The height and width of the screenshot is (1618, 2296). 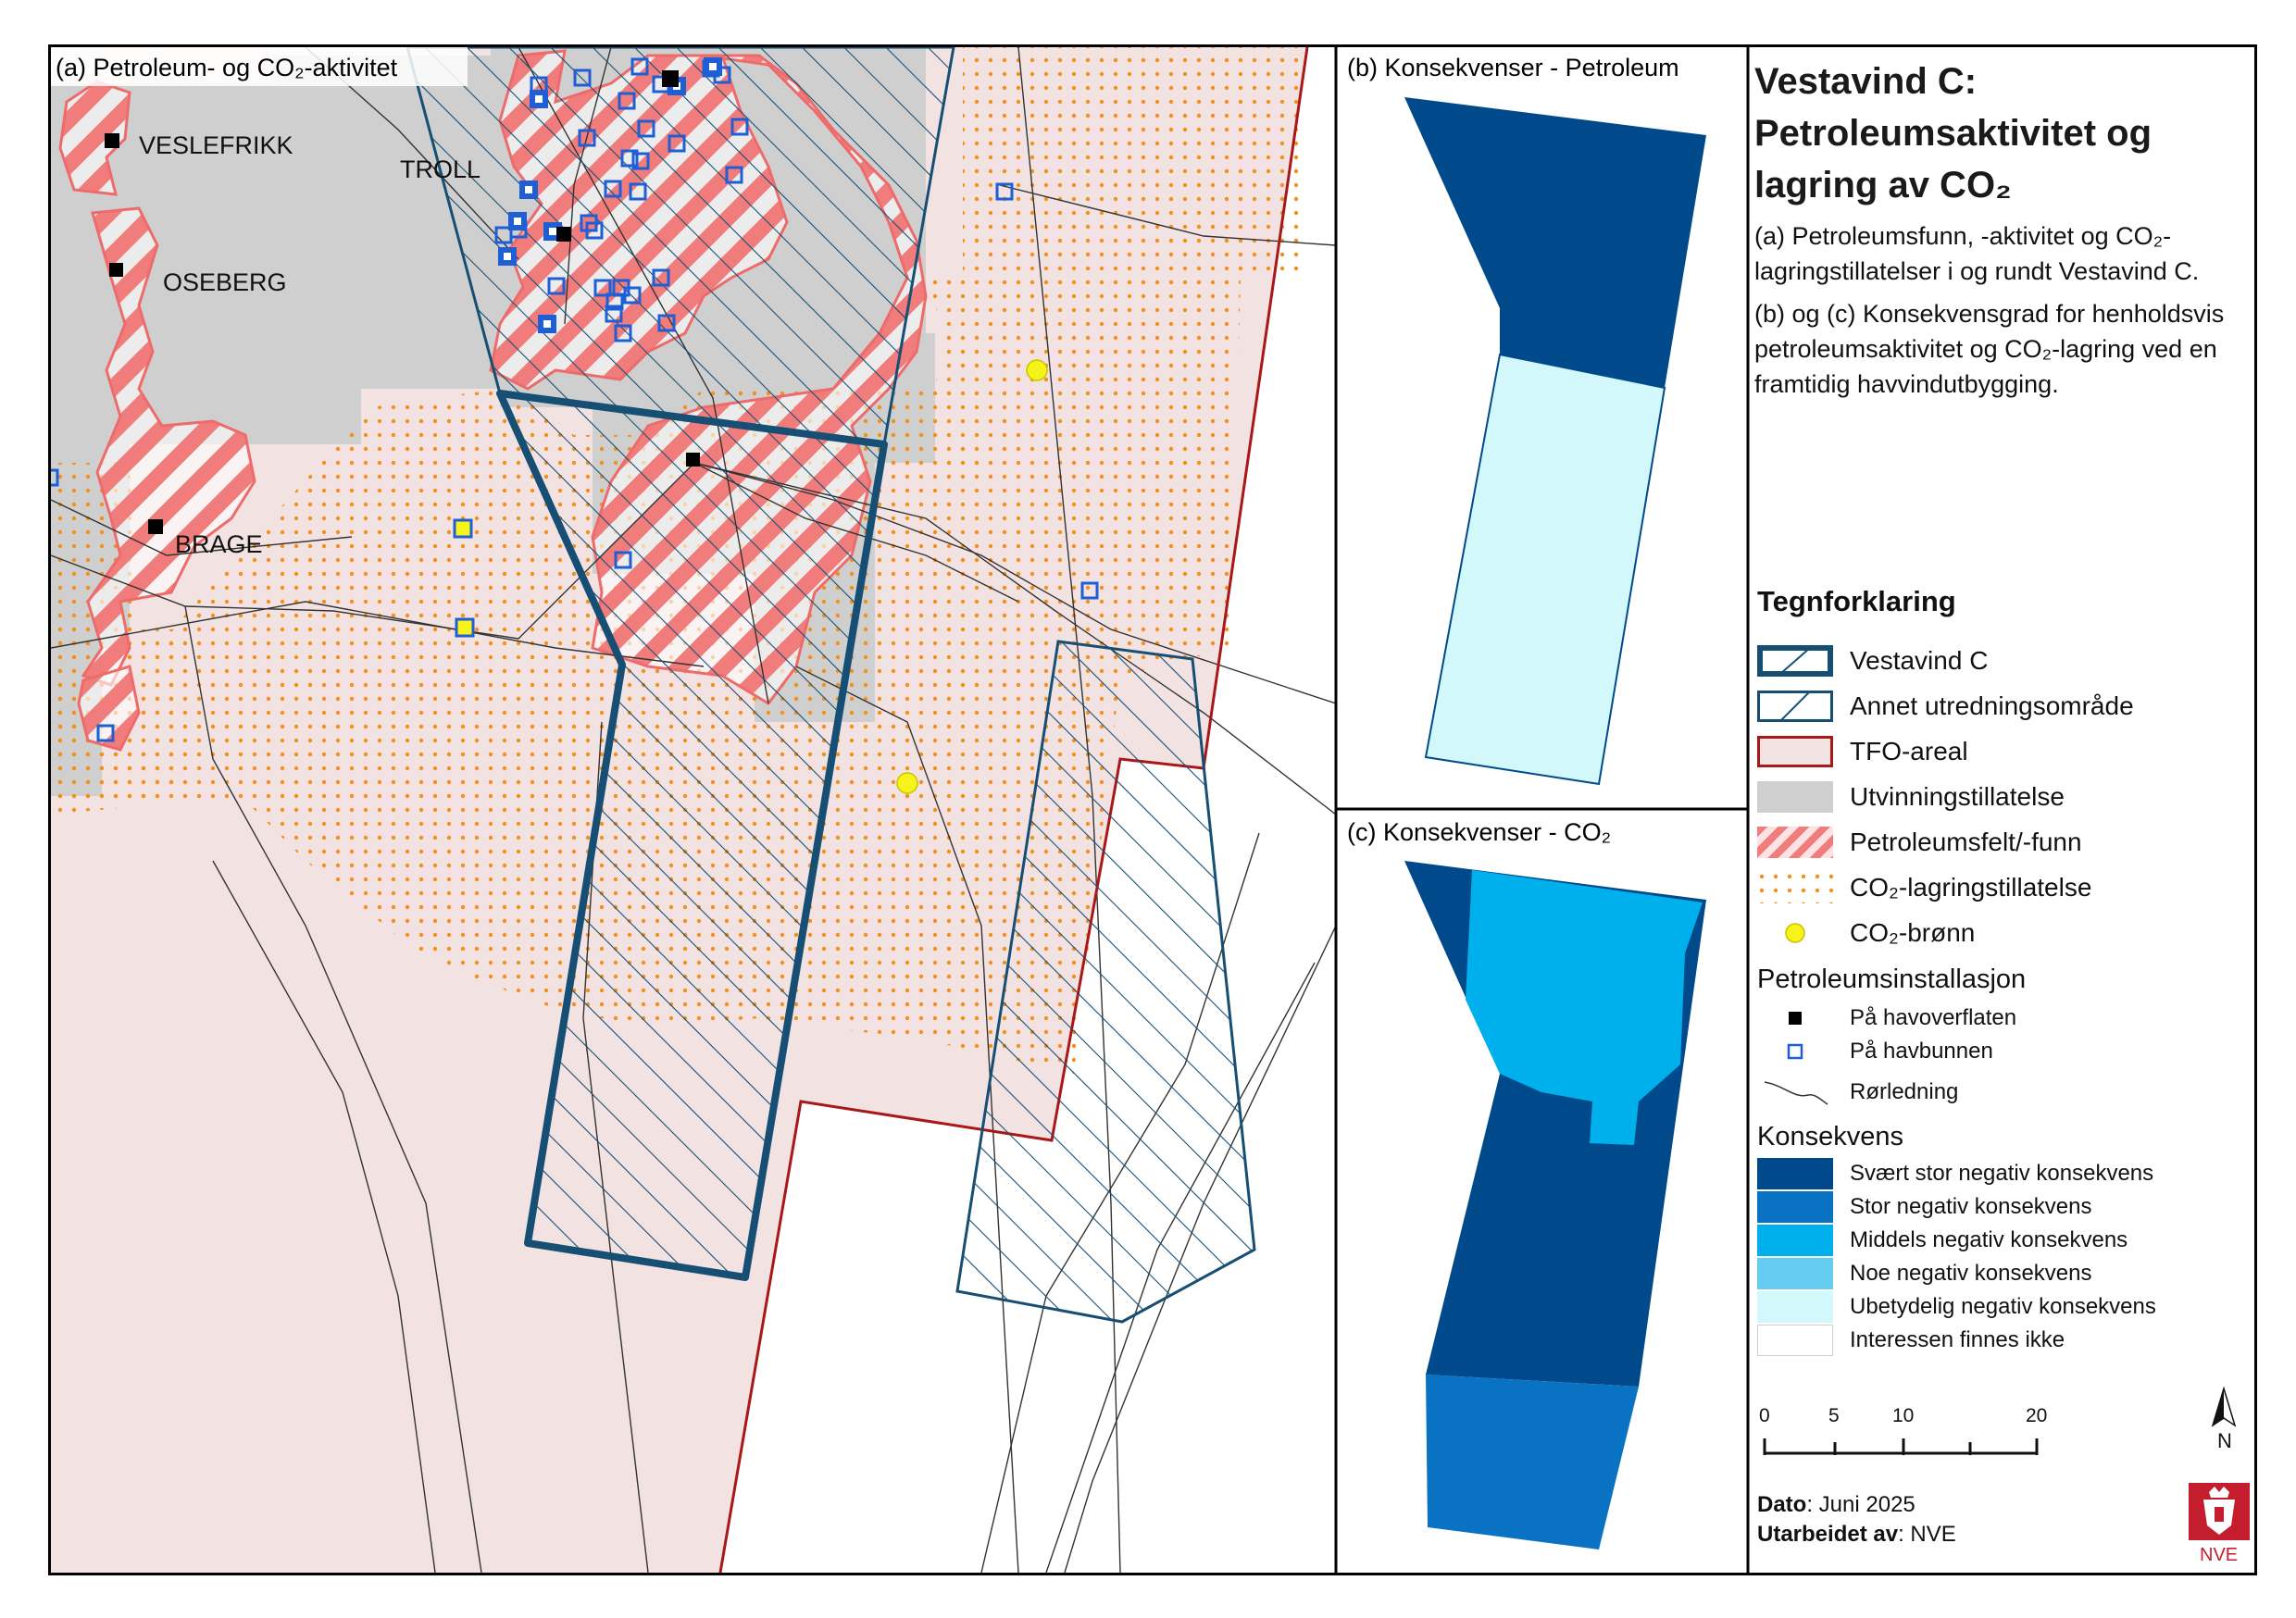 I want to click on legend-item-konsekvens-1: Svært stor negativ konsekvens, so click(x=1955, y=1173).